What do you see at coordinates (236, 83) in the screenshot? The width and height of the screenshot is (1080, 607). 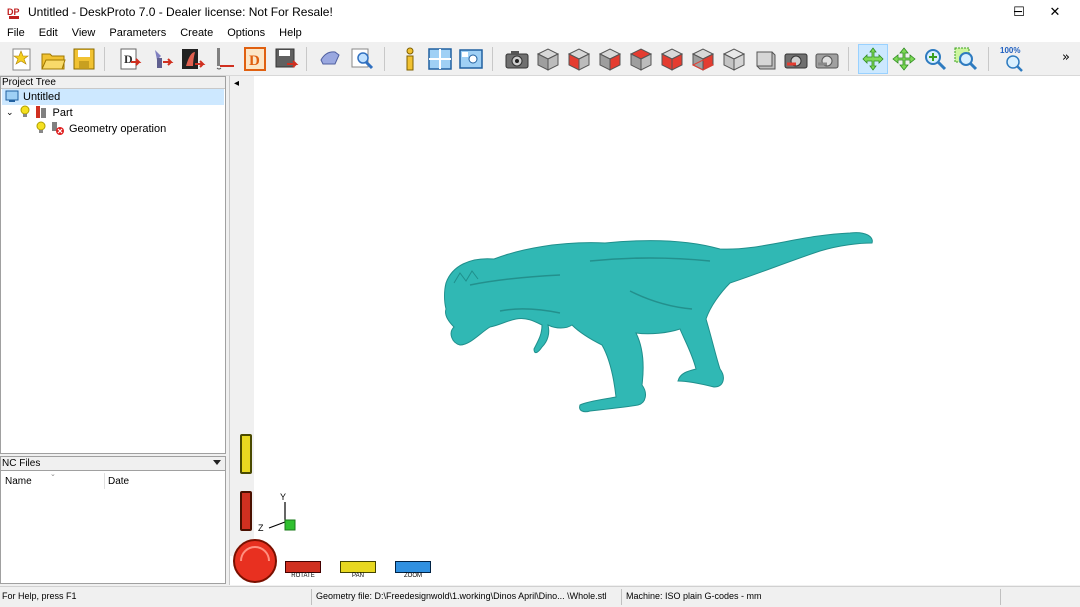 I see `collapse-arrow-icon: ◂` at bounding box center [236, 83].